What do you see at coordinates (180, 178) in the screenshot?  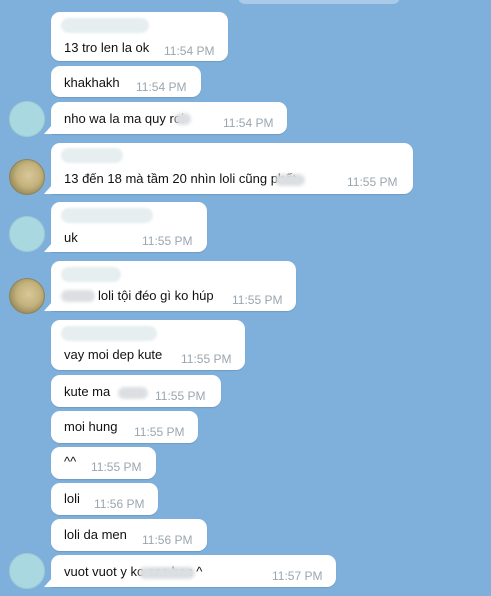 I see `message-text: 13 đến 18 mà tầm 20 nhìn loli cũng phết` at bounding box center [180, 178].